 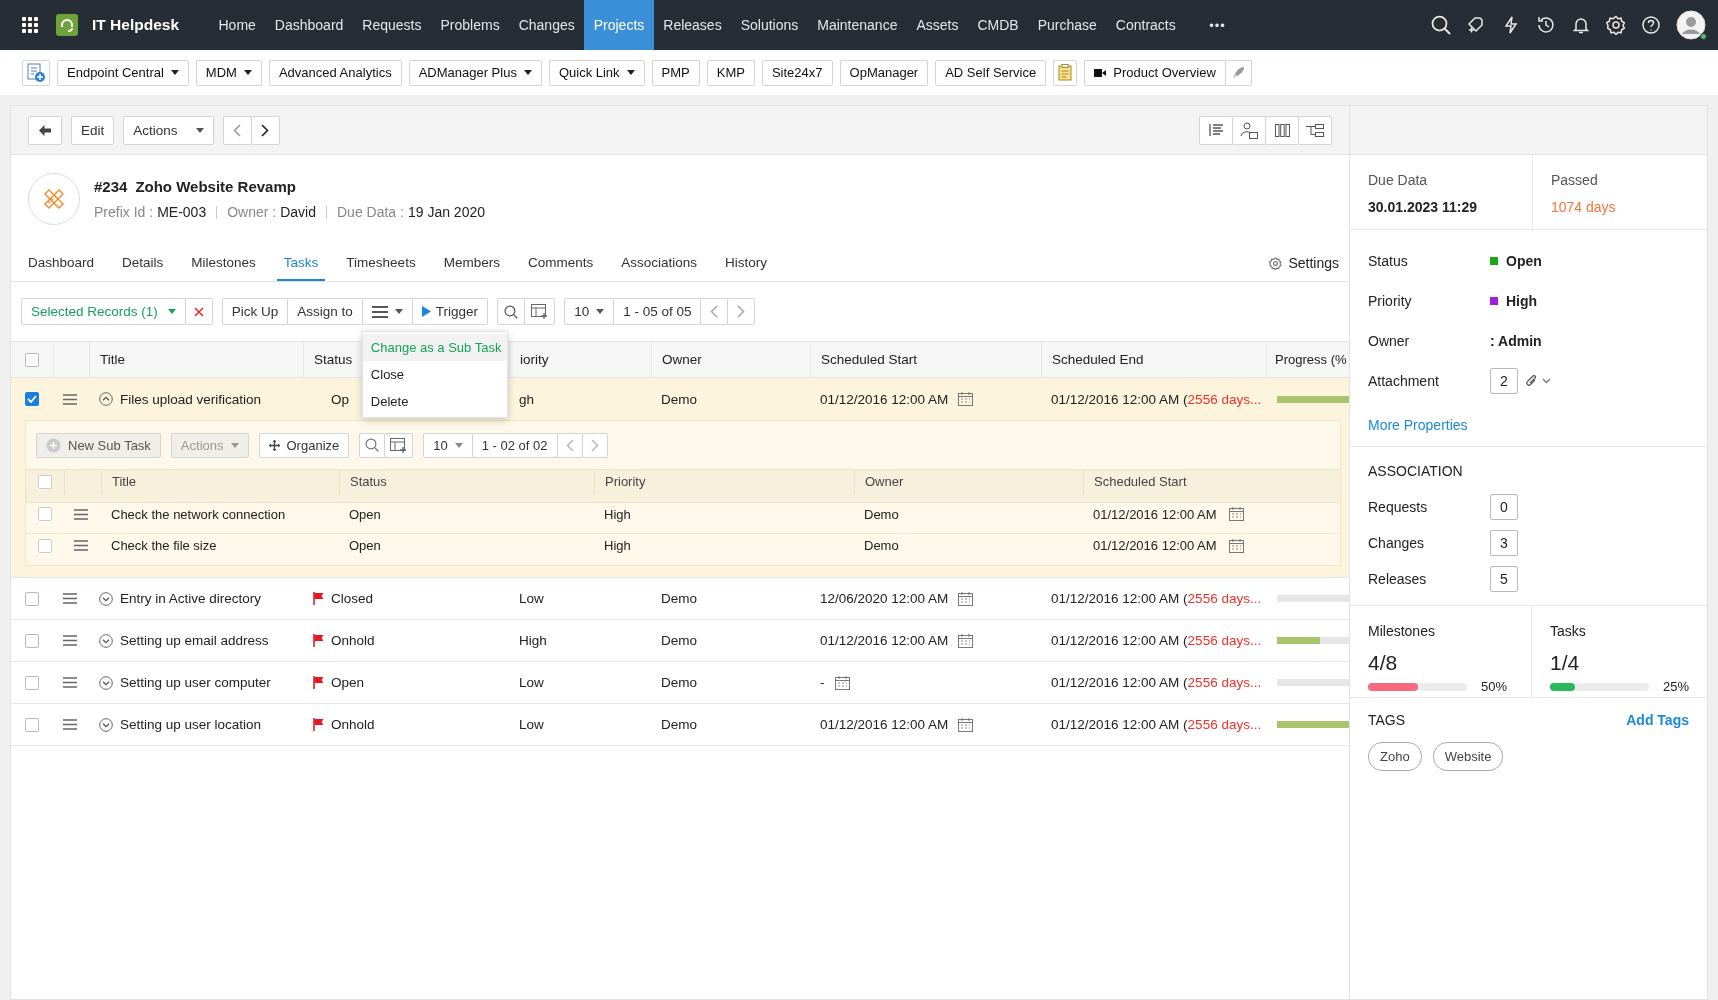 I want to click on add-tags-link: Add Tags, so click(x=1657, y=720).